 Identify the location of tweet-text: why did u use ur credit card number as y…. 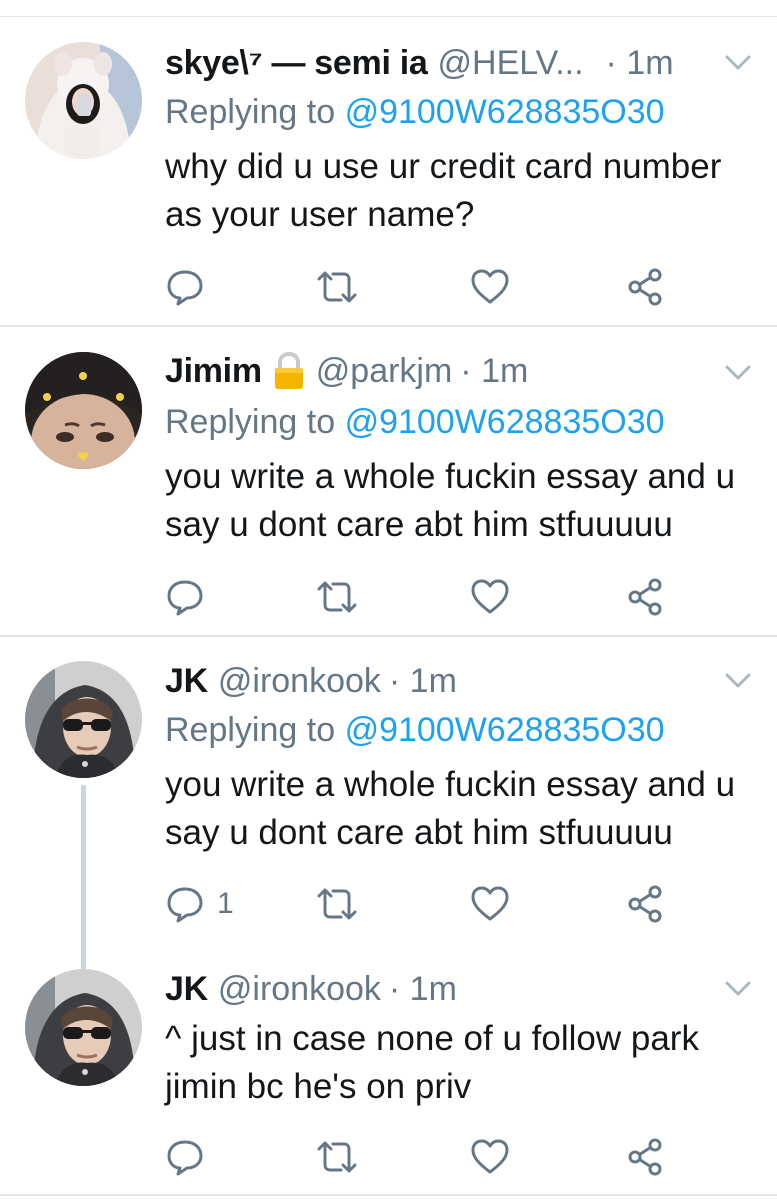
(443, 190).